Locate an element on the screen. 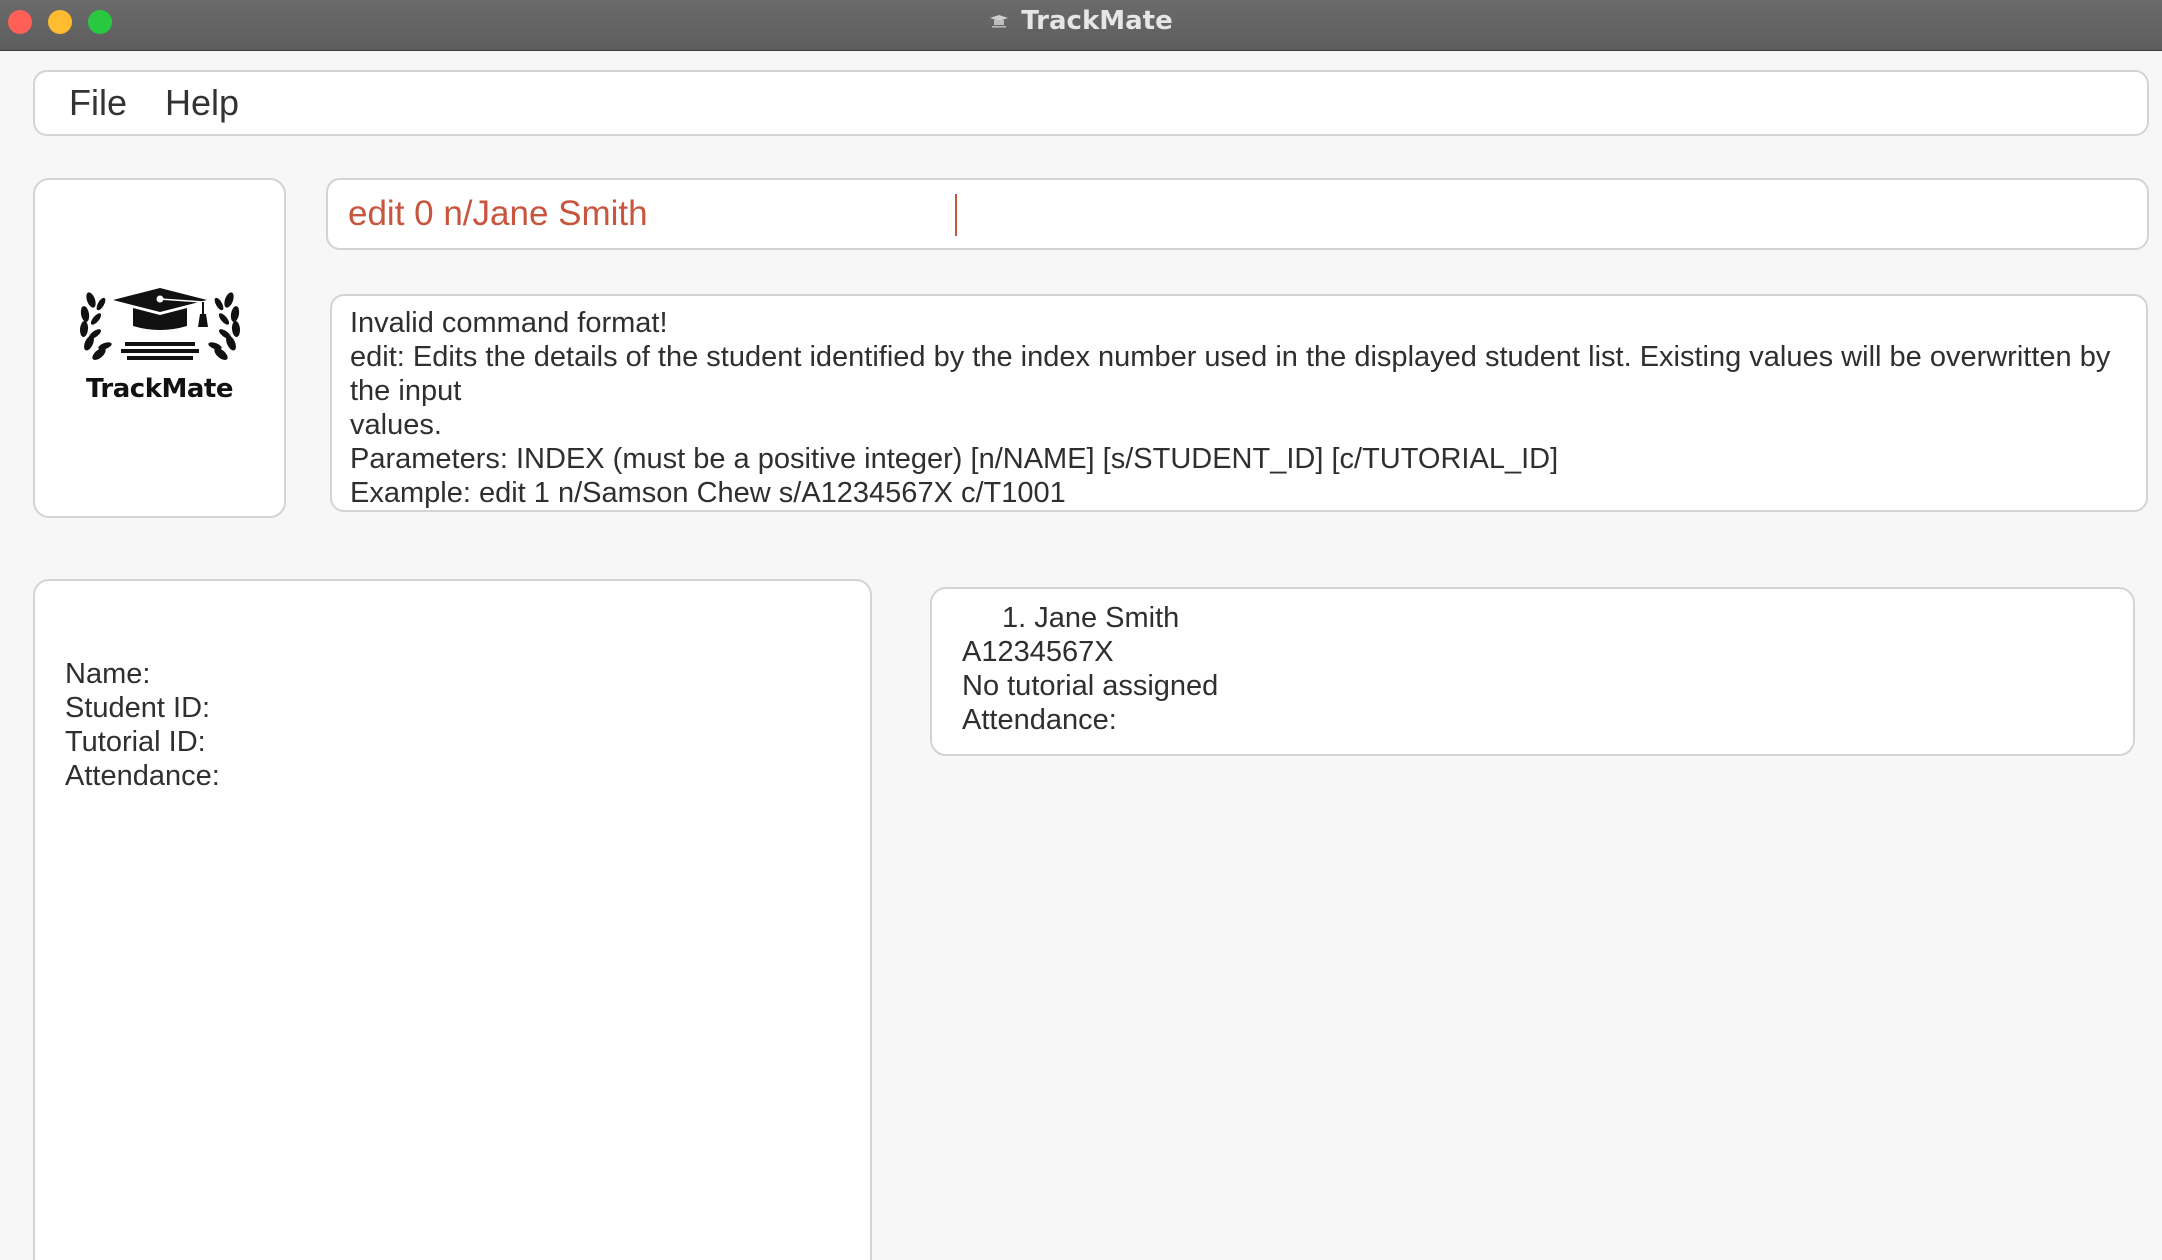 The width and height of the screenshot is (2162, 1260). title-bar: TrackMate is located at coordinates (1081, 25).